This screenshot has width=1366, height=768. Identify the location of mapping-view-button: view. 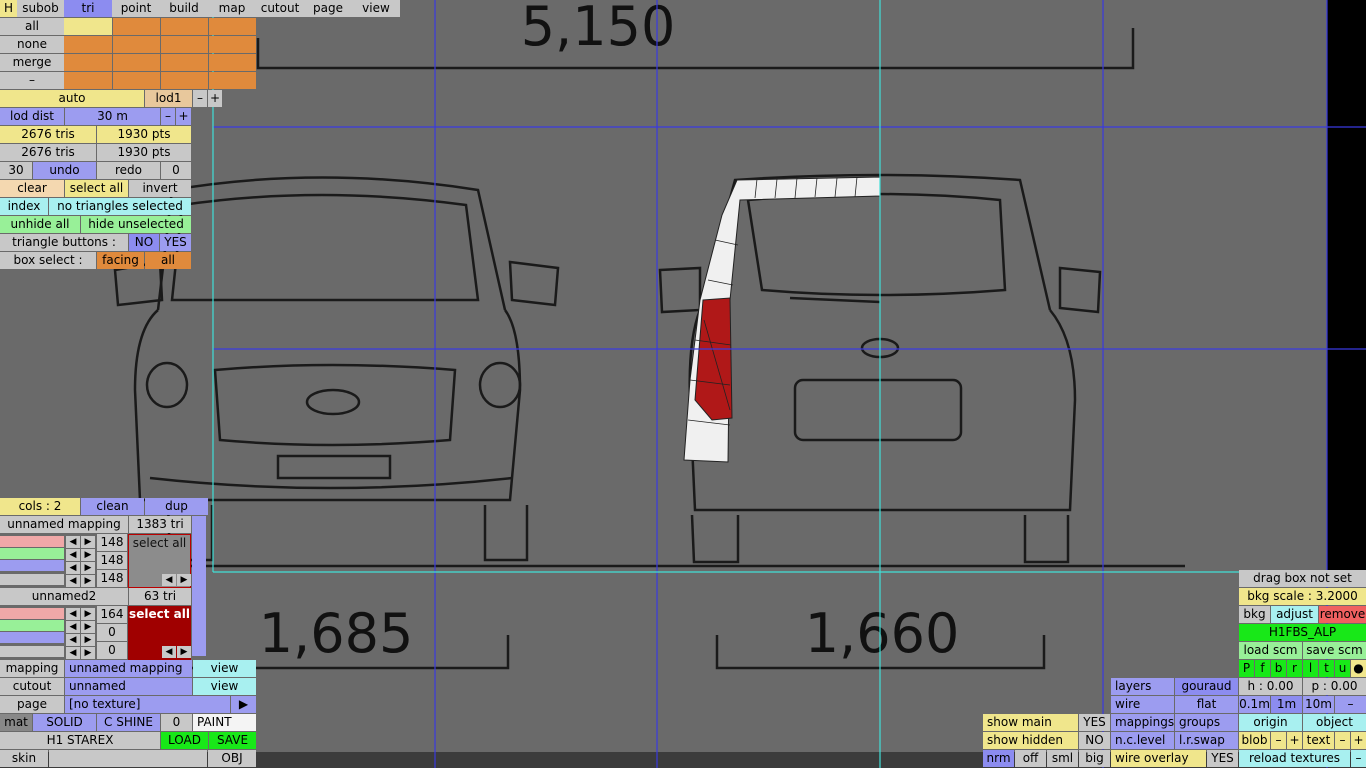
(224, 668).